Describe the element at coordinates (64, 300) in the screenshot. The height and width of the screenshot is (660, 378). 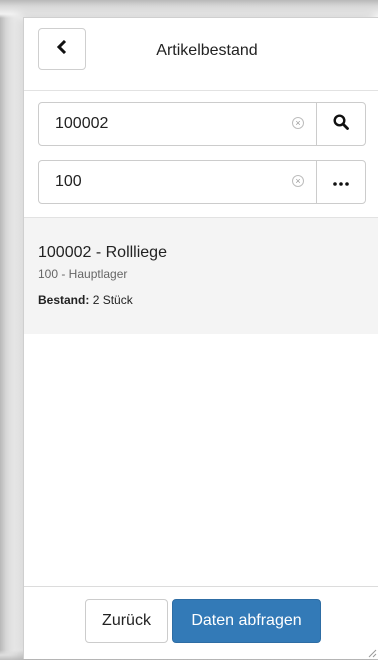
I see `stock-label: Bestand:` at that location.